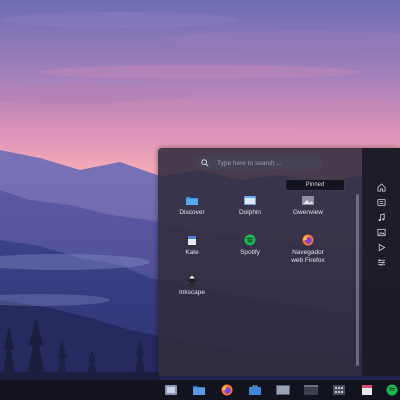 The width and height of the screenshot is (400, 400). Describe the element at coordinates (192, 240) in the screenshot. I see `kate-icon` at that location.